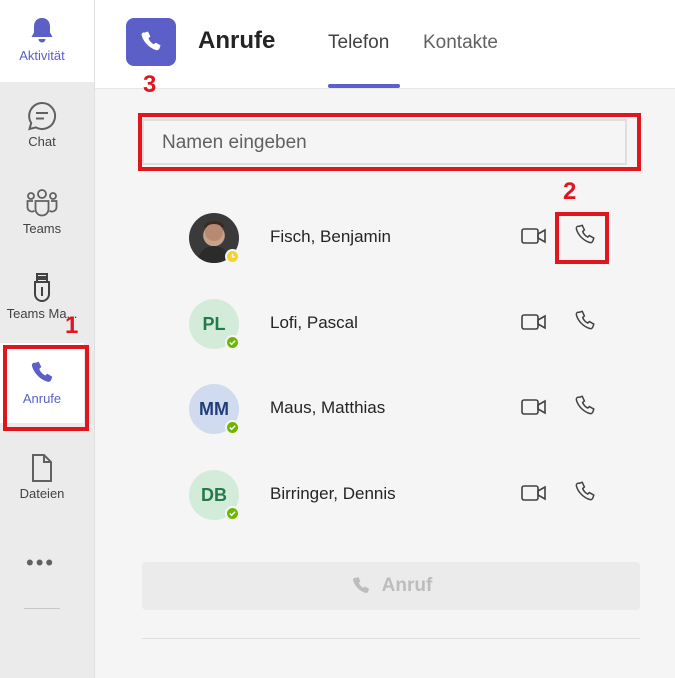  I want to click on rail-item-chat: Chat, so click(42, 126).